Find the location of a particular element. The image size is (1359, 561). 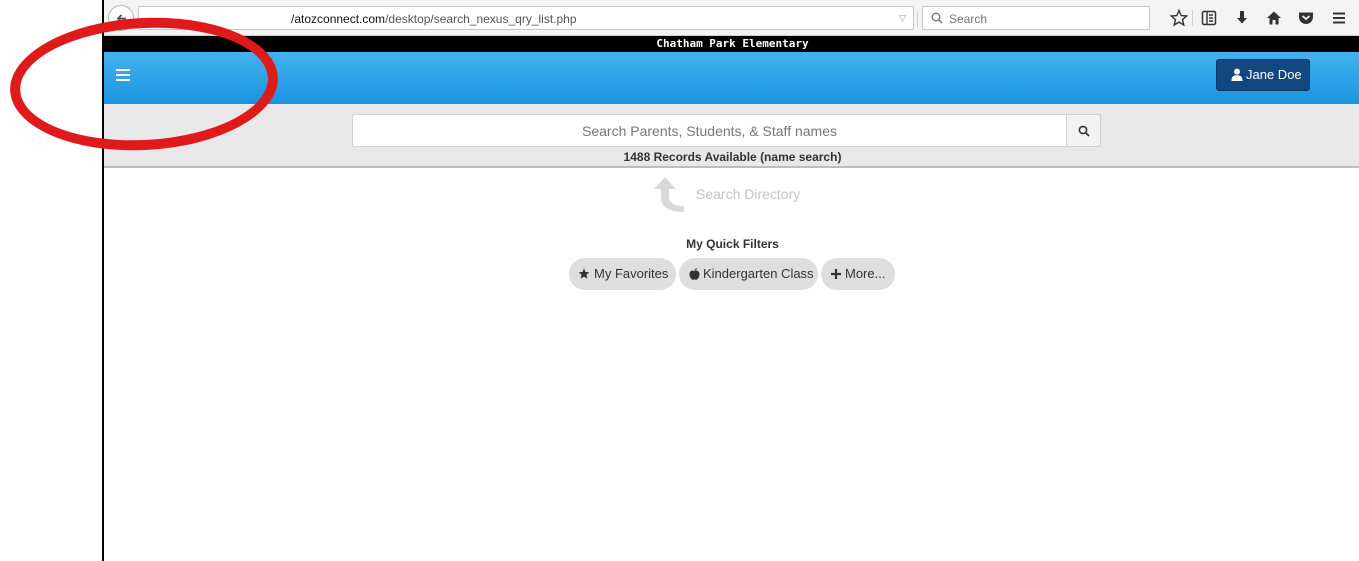

search-directory-hint: Search Directory is located at coordinates (748, 194).